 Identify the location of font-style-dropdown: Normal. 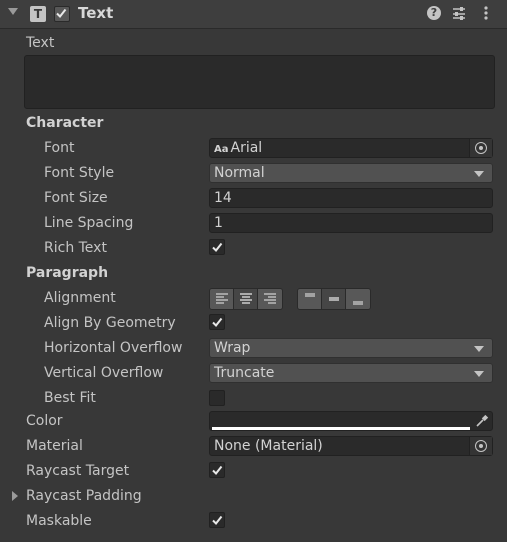
(351, 173).